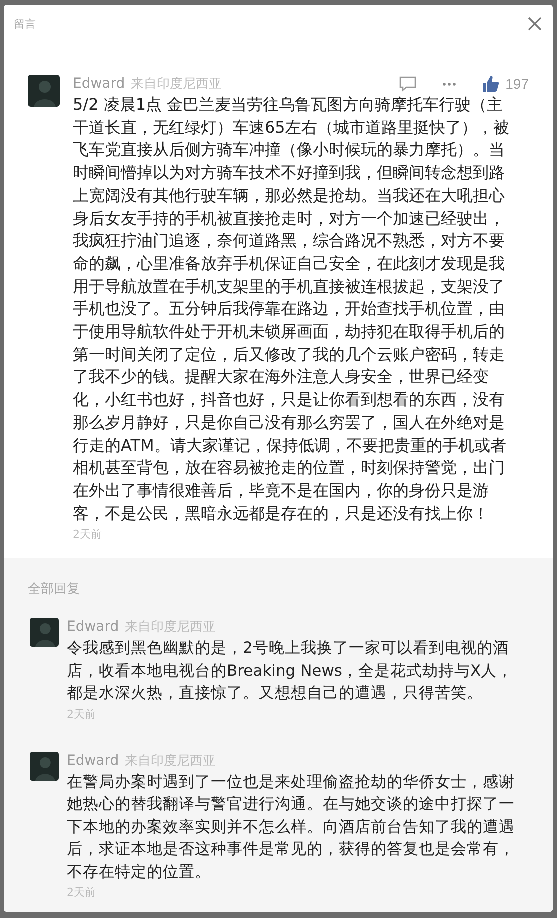 Image resolution: width=557 pixels, height=918 pixels. What do you see at coordinates (491, 84) in the screenshot?
I see `thumbs-up-icon` at bounding box center [491, 84].